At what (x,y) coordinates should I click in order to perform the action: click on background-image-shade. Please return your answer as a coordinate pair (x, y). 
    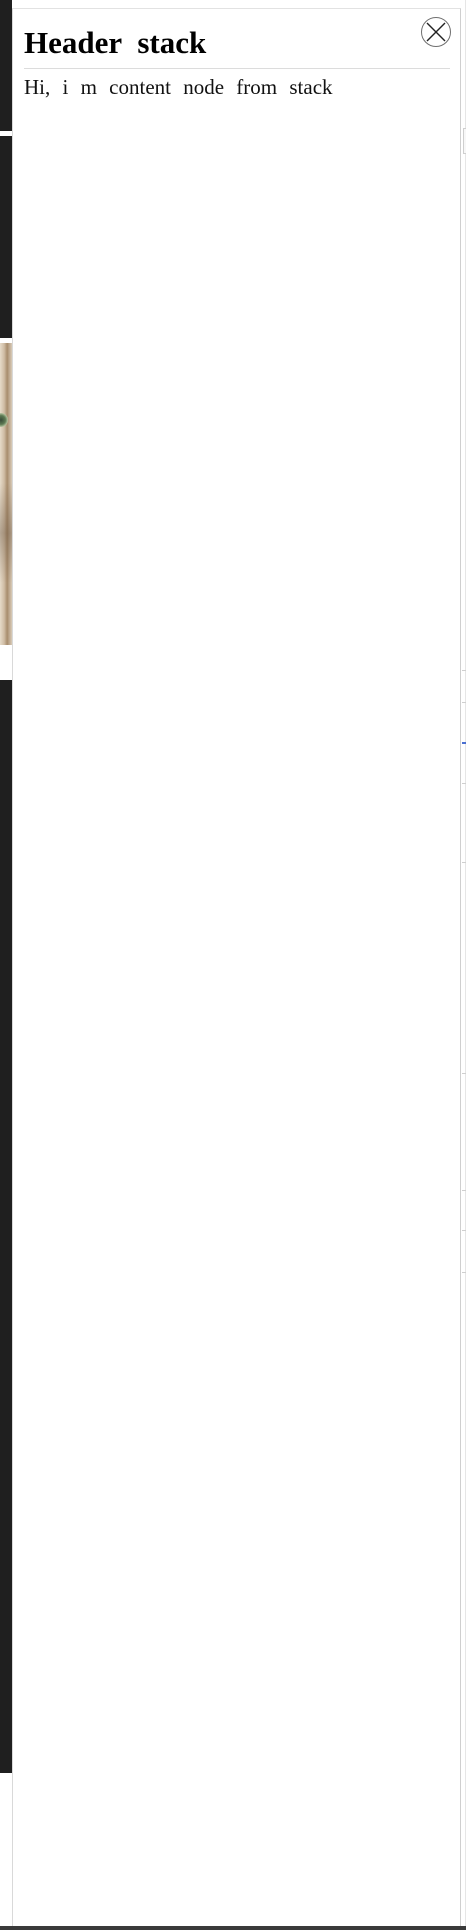
    Looking at the image, I should click on (6, 533).